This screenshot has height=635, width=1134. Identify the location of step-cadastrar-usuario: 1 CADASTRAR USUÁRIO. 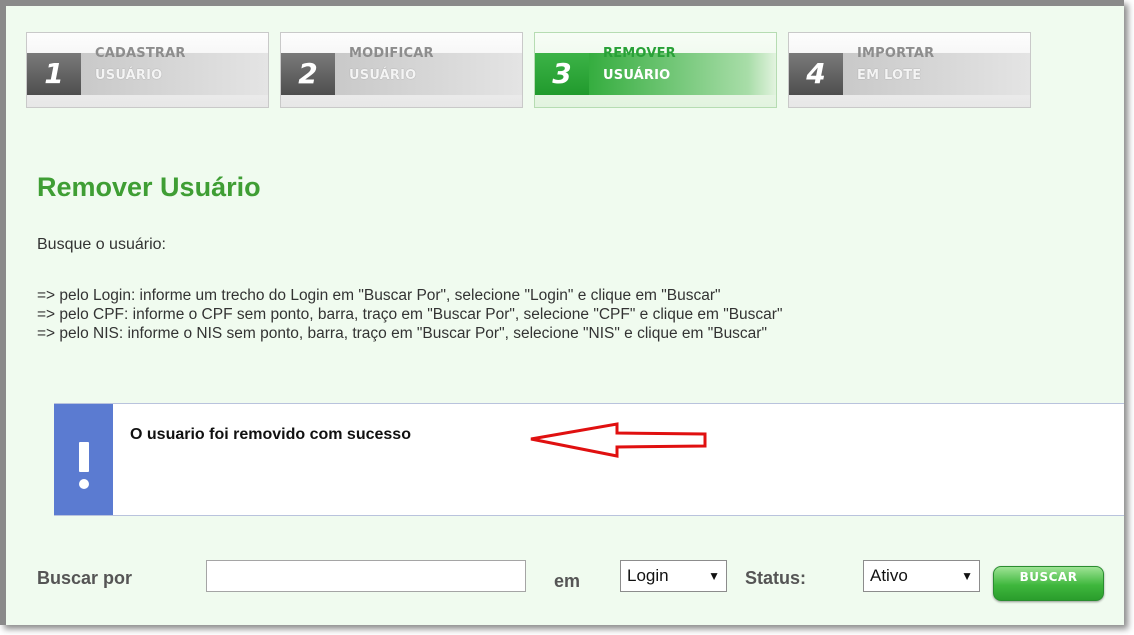
(147, 70).